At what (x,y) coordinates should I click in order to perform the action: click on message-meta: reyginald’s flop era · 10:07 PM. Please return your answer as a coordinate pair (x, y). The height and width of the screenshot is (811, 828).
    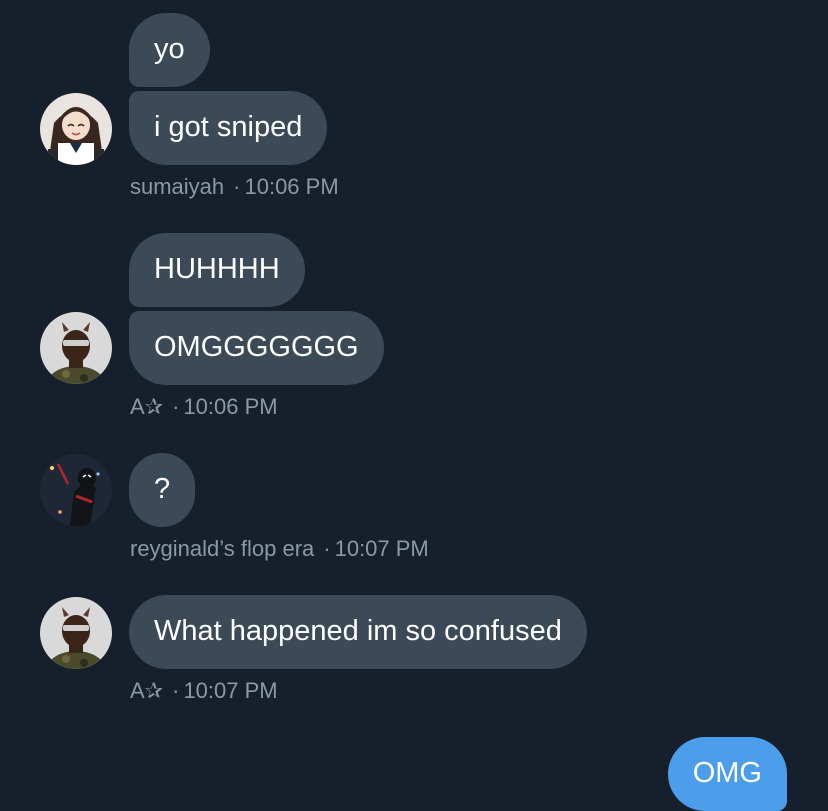
    Looking at the image, I should click on (279, 549).